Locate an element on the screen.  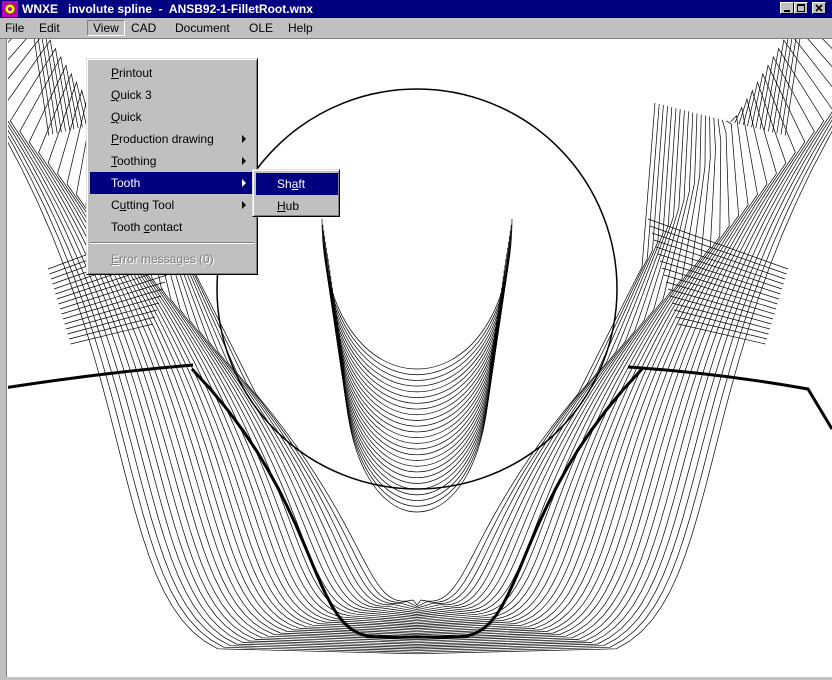
tooth-submenu: Shaft Hub is located at coordinates (296, 193).